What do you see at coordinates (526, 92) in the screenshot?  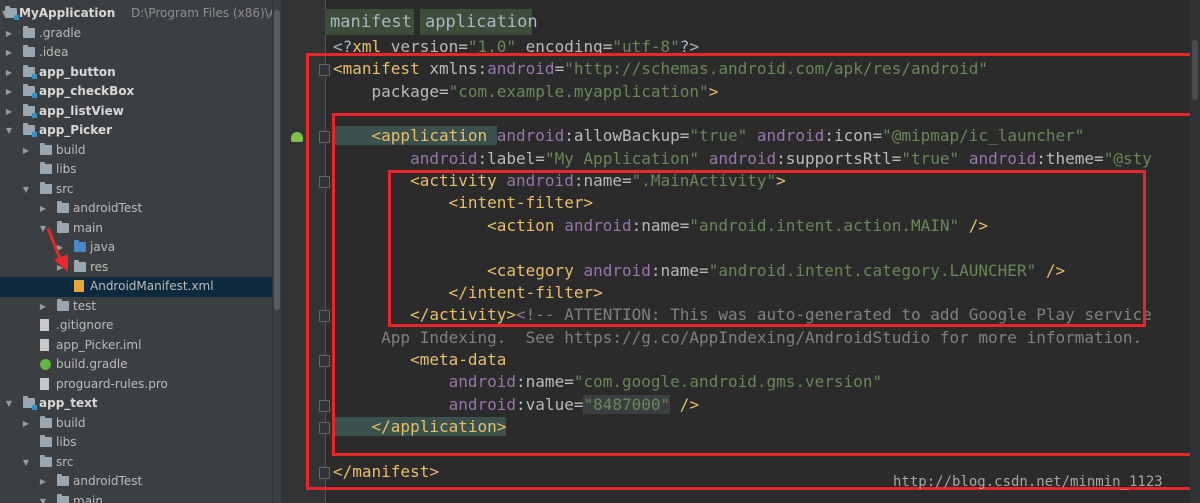 I see `code-line: package="com.example.myapplication">` at bounding box center [526, 92].